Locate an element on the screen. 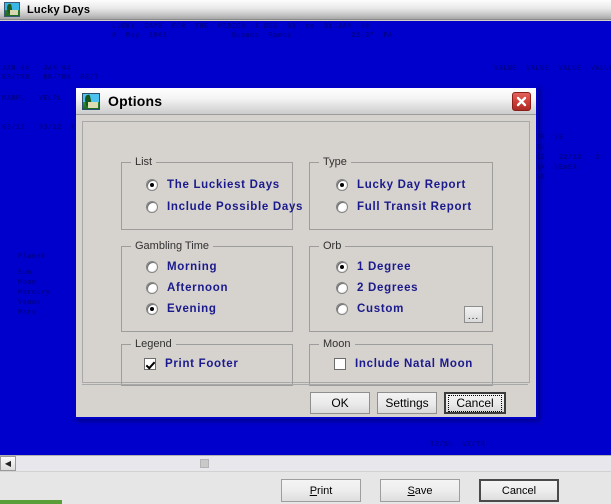 The image size is (611, 504). footer-separator is located at coordinates (305, 384).